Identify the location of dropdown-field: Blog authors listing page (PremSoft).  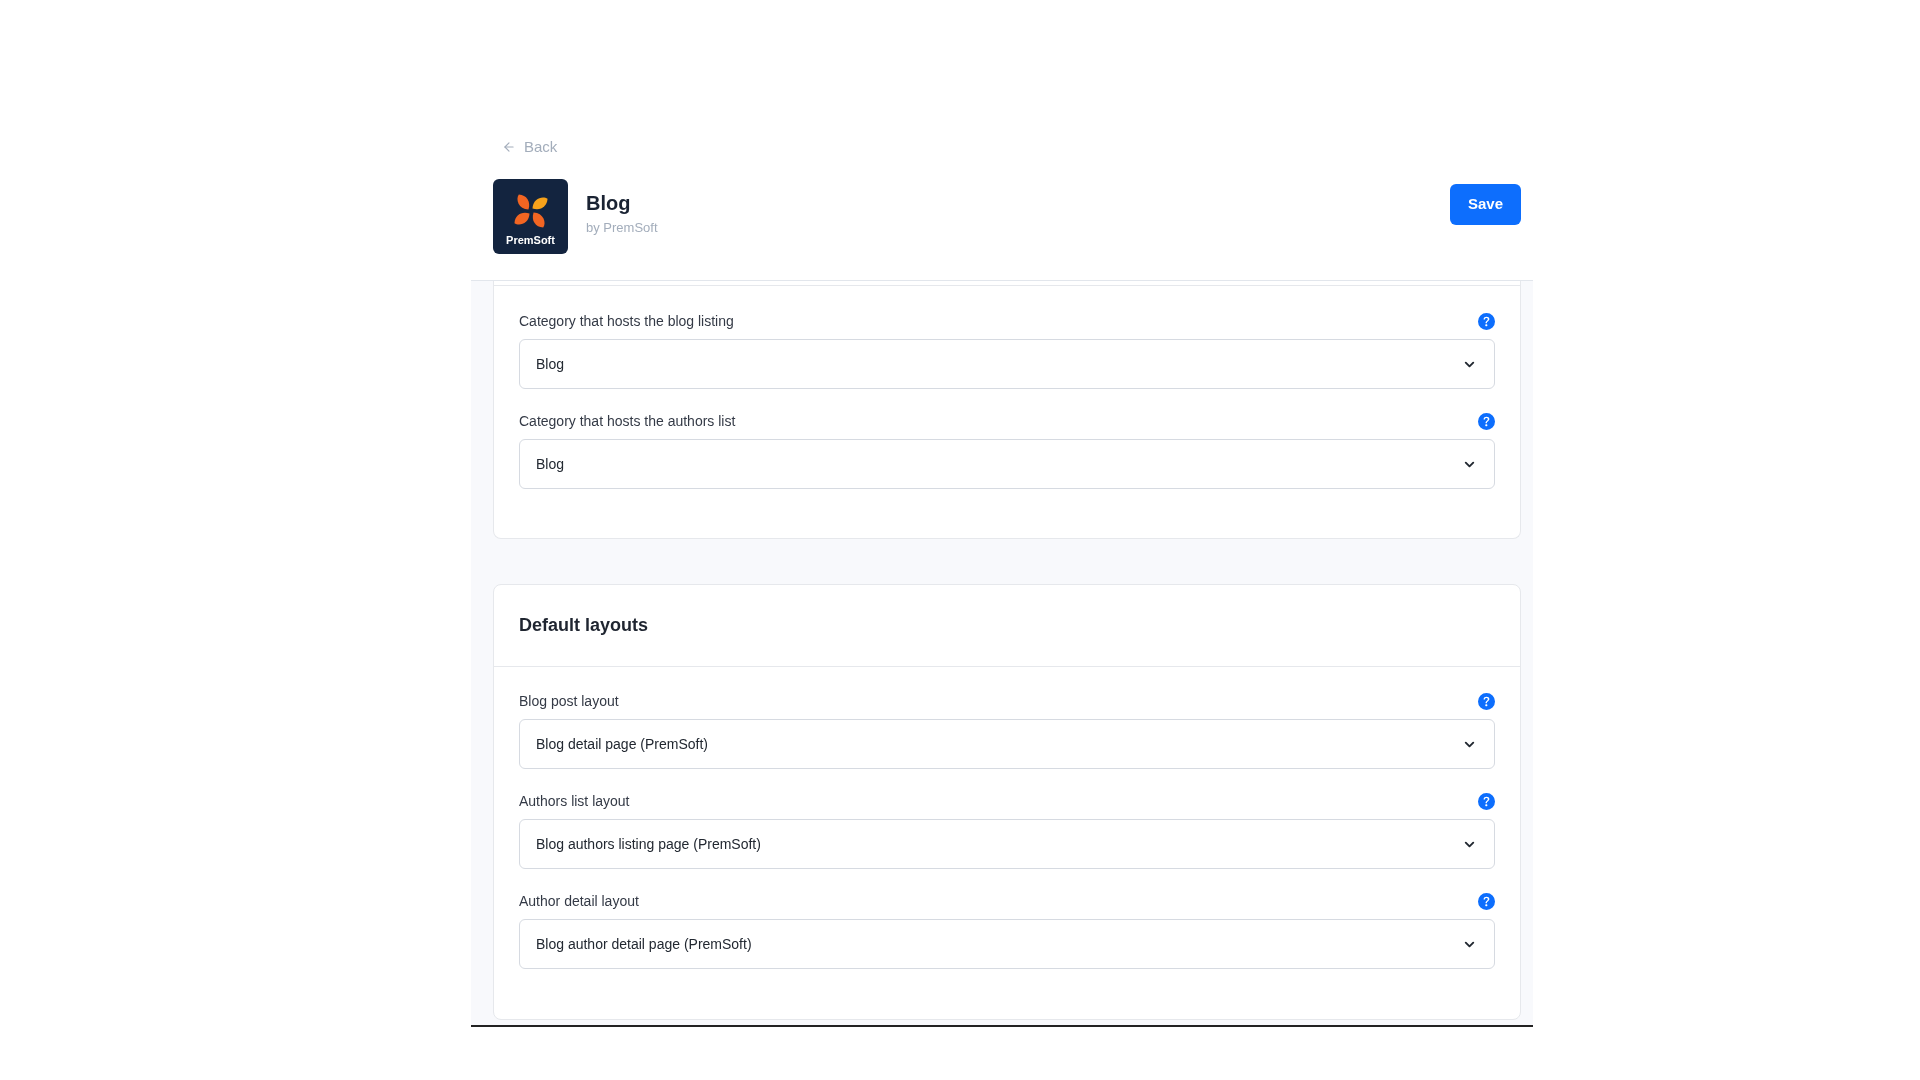
(1007, 844).